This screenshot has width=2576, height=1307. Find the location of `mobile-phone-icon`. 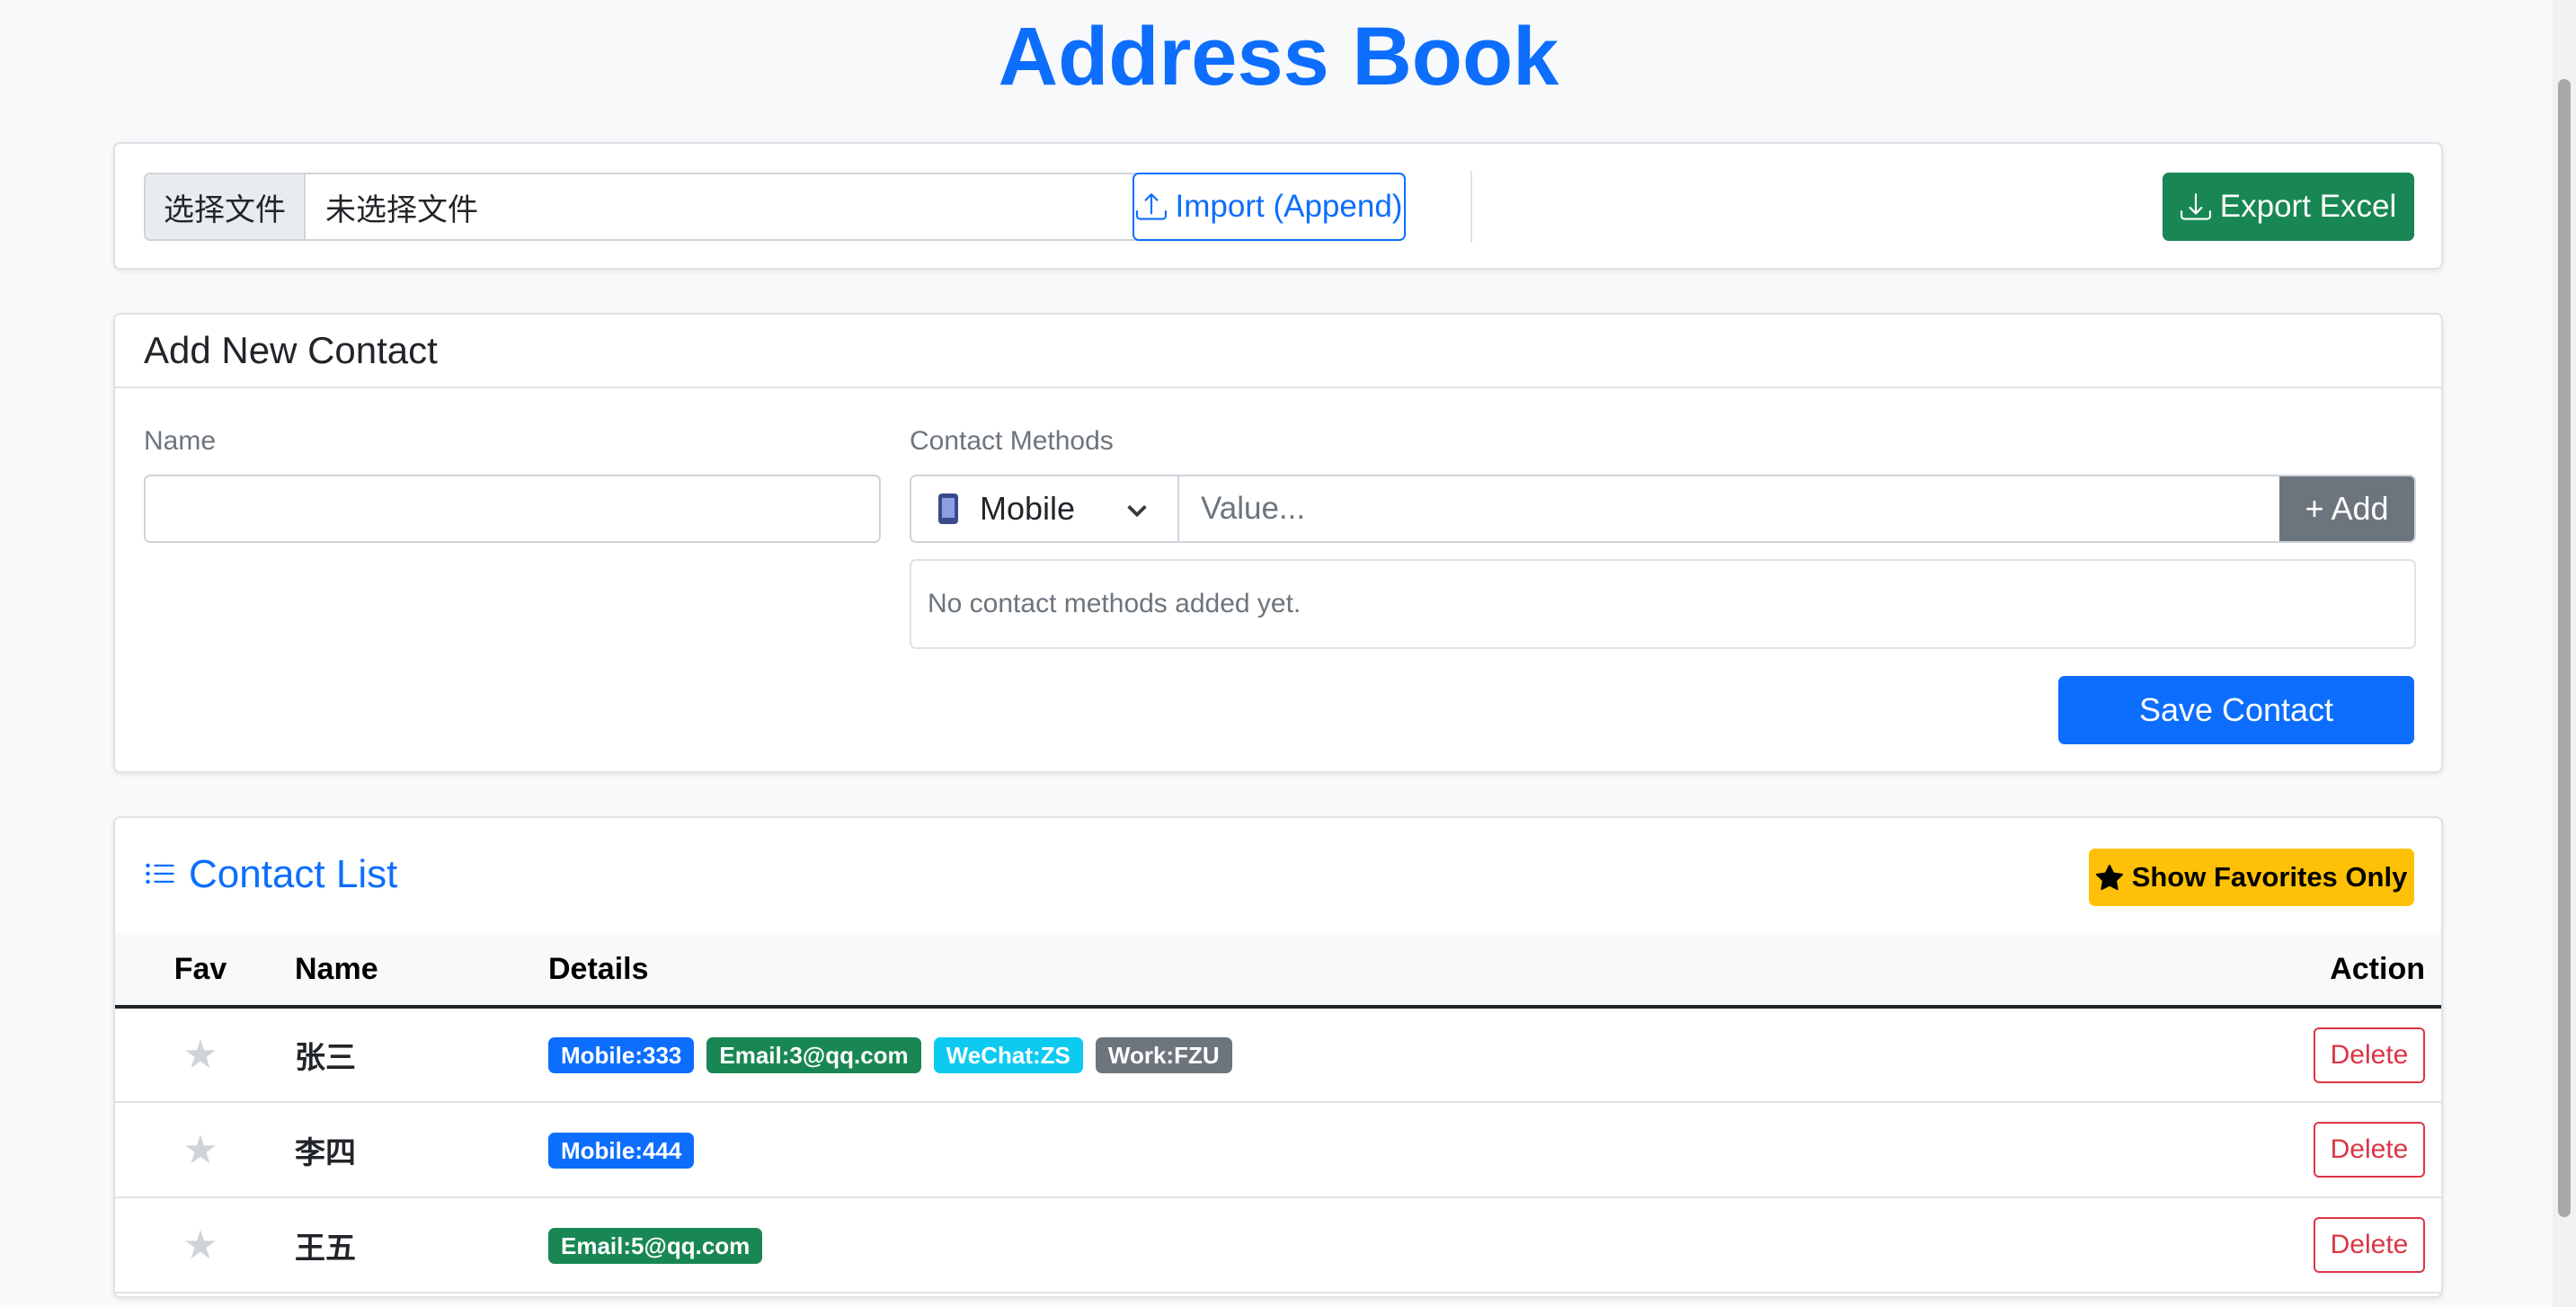

mobile-phone-icon is located at coordinates (948, 509).